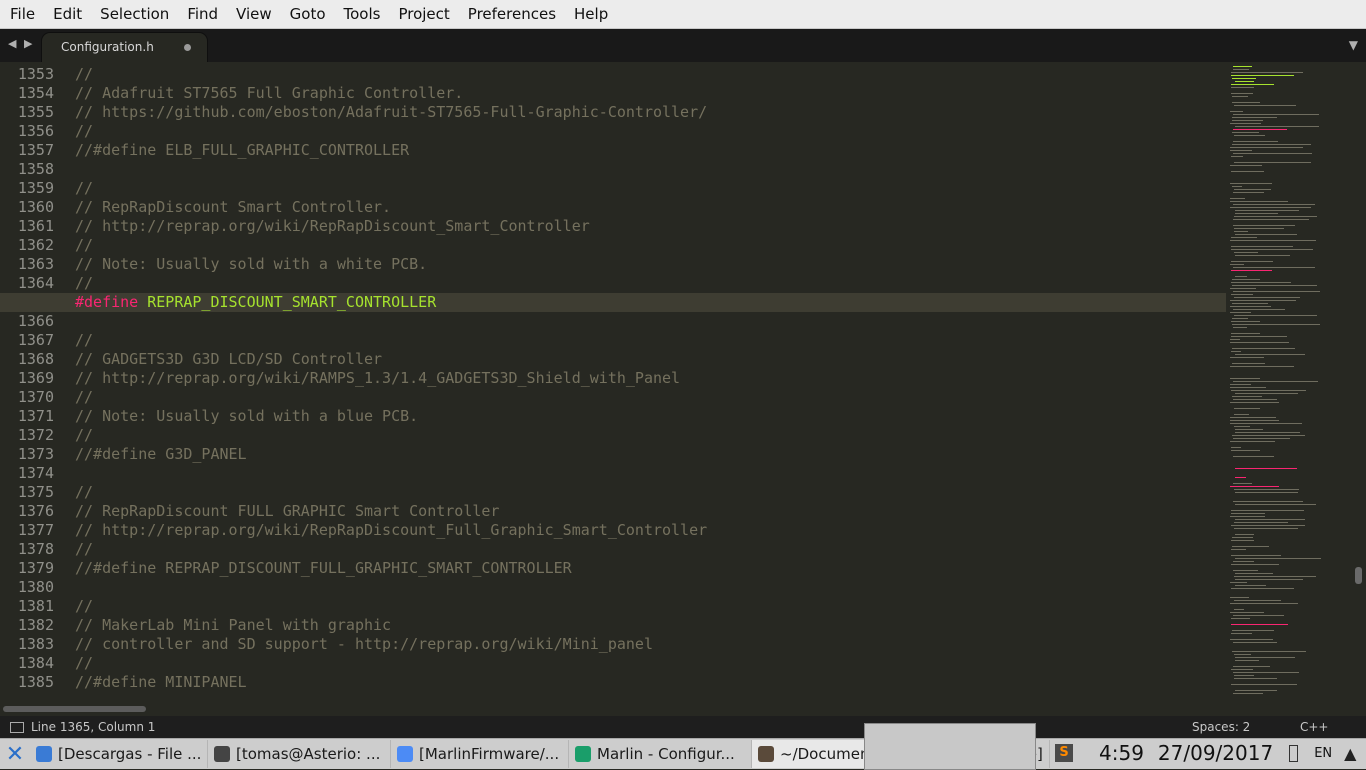 The width and height of the screenshot is (1366, 770). Describe the element at coordinates (21, 14) in the screenshot. I see `menu-file: File` at that location.